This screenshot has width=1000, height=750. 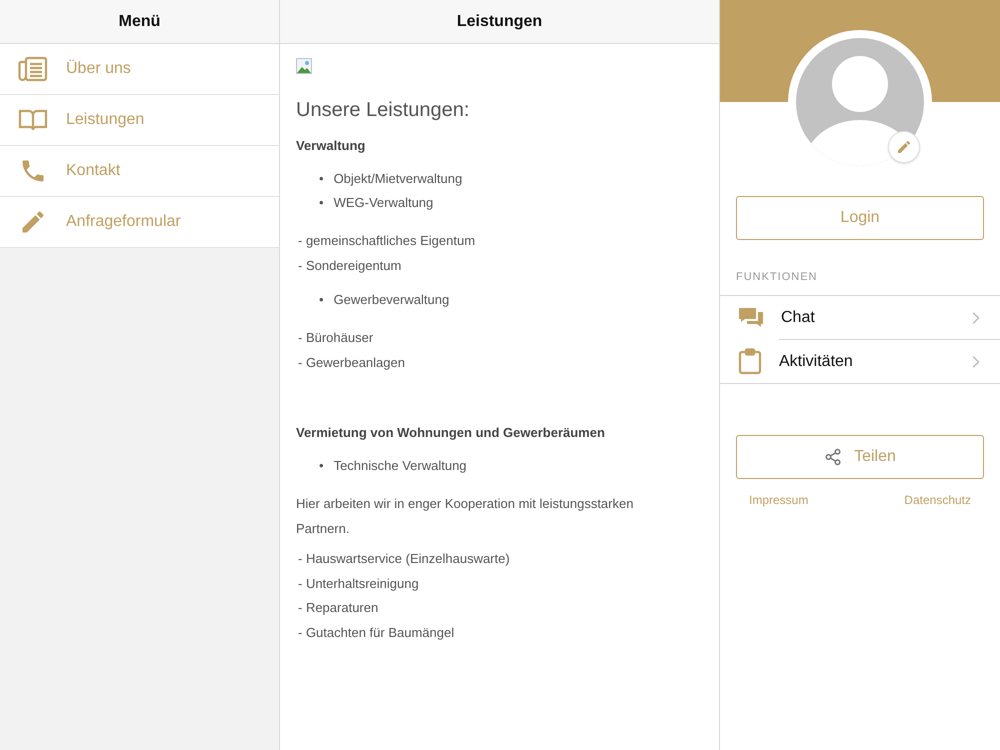 I want to click on menu-item: Leistungen, so click(x=139, y=120).